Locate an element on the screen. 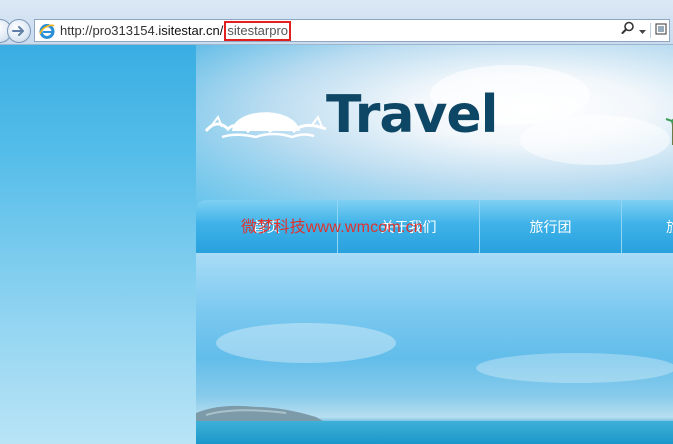 Image resolution: width=673 pixels, height=444 pixels. forward-button is located at coordinates (19, 31).